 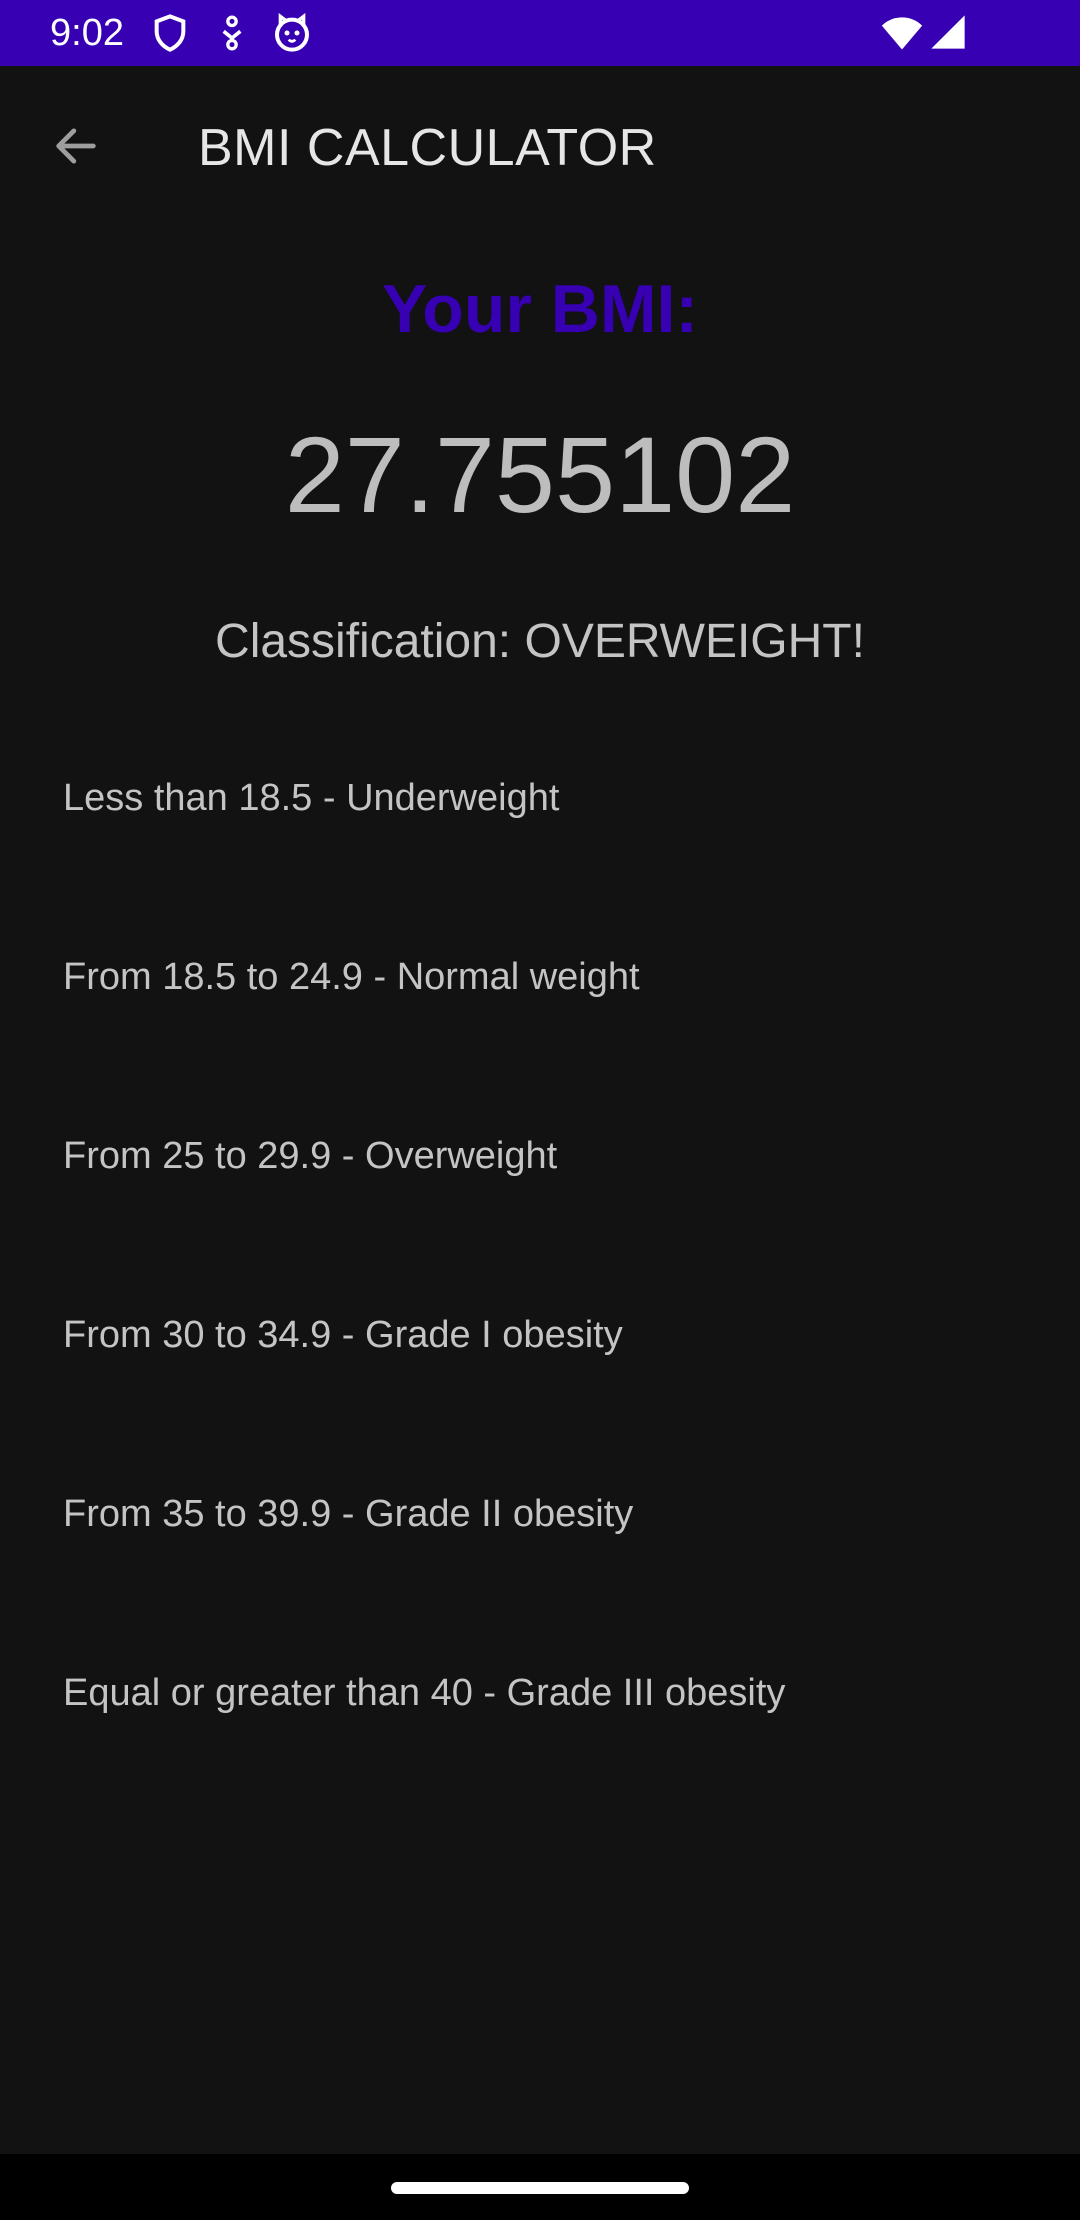 What do you see at coordinates (343, 1335) in the screenshot?
I see `range-item: From 30 to 34.9 - Grade I obesity` at bounding box center [343, 1335].